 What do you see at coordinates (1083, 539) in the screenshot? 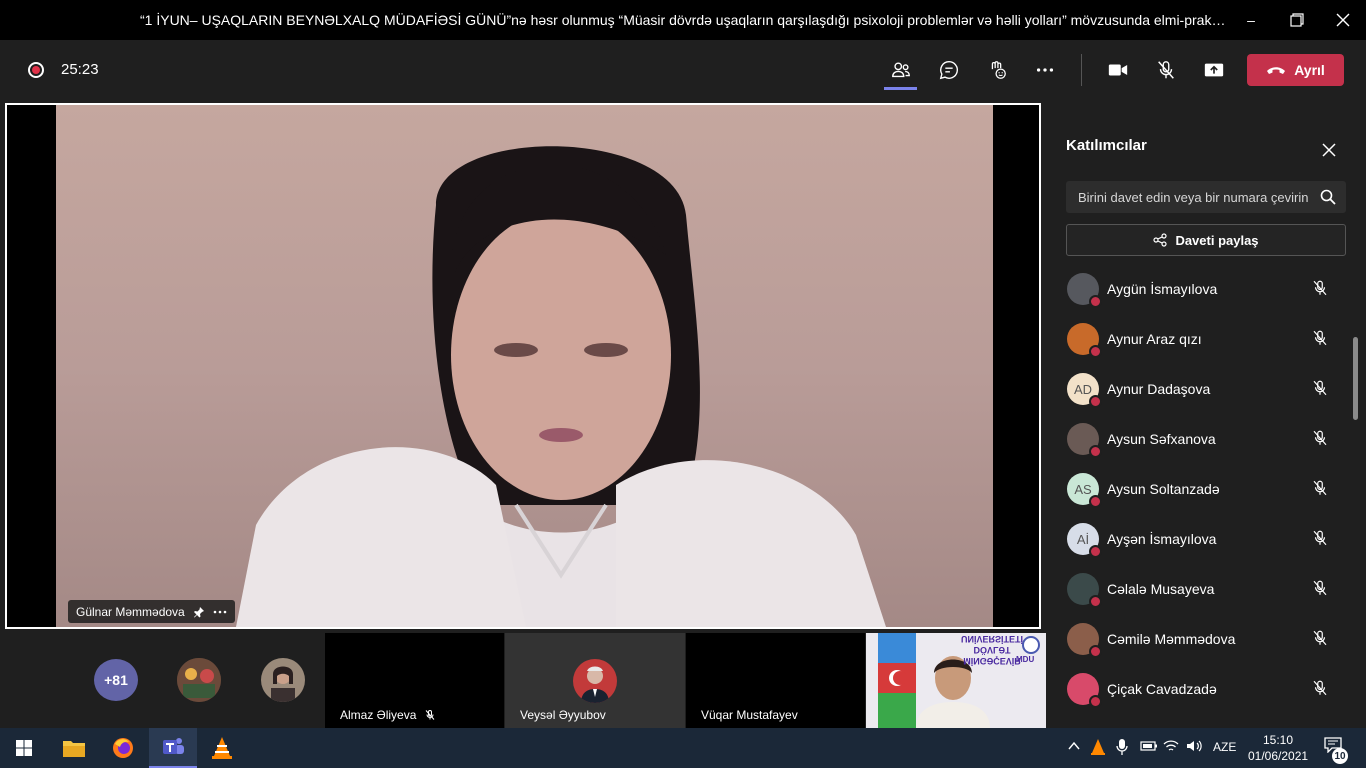
I see `avatar-initials: Aİ` at bounding box center [1083, 539].